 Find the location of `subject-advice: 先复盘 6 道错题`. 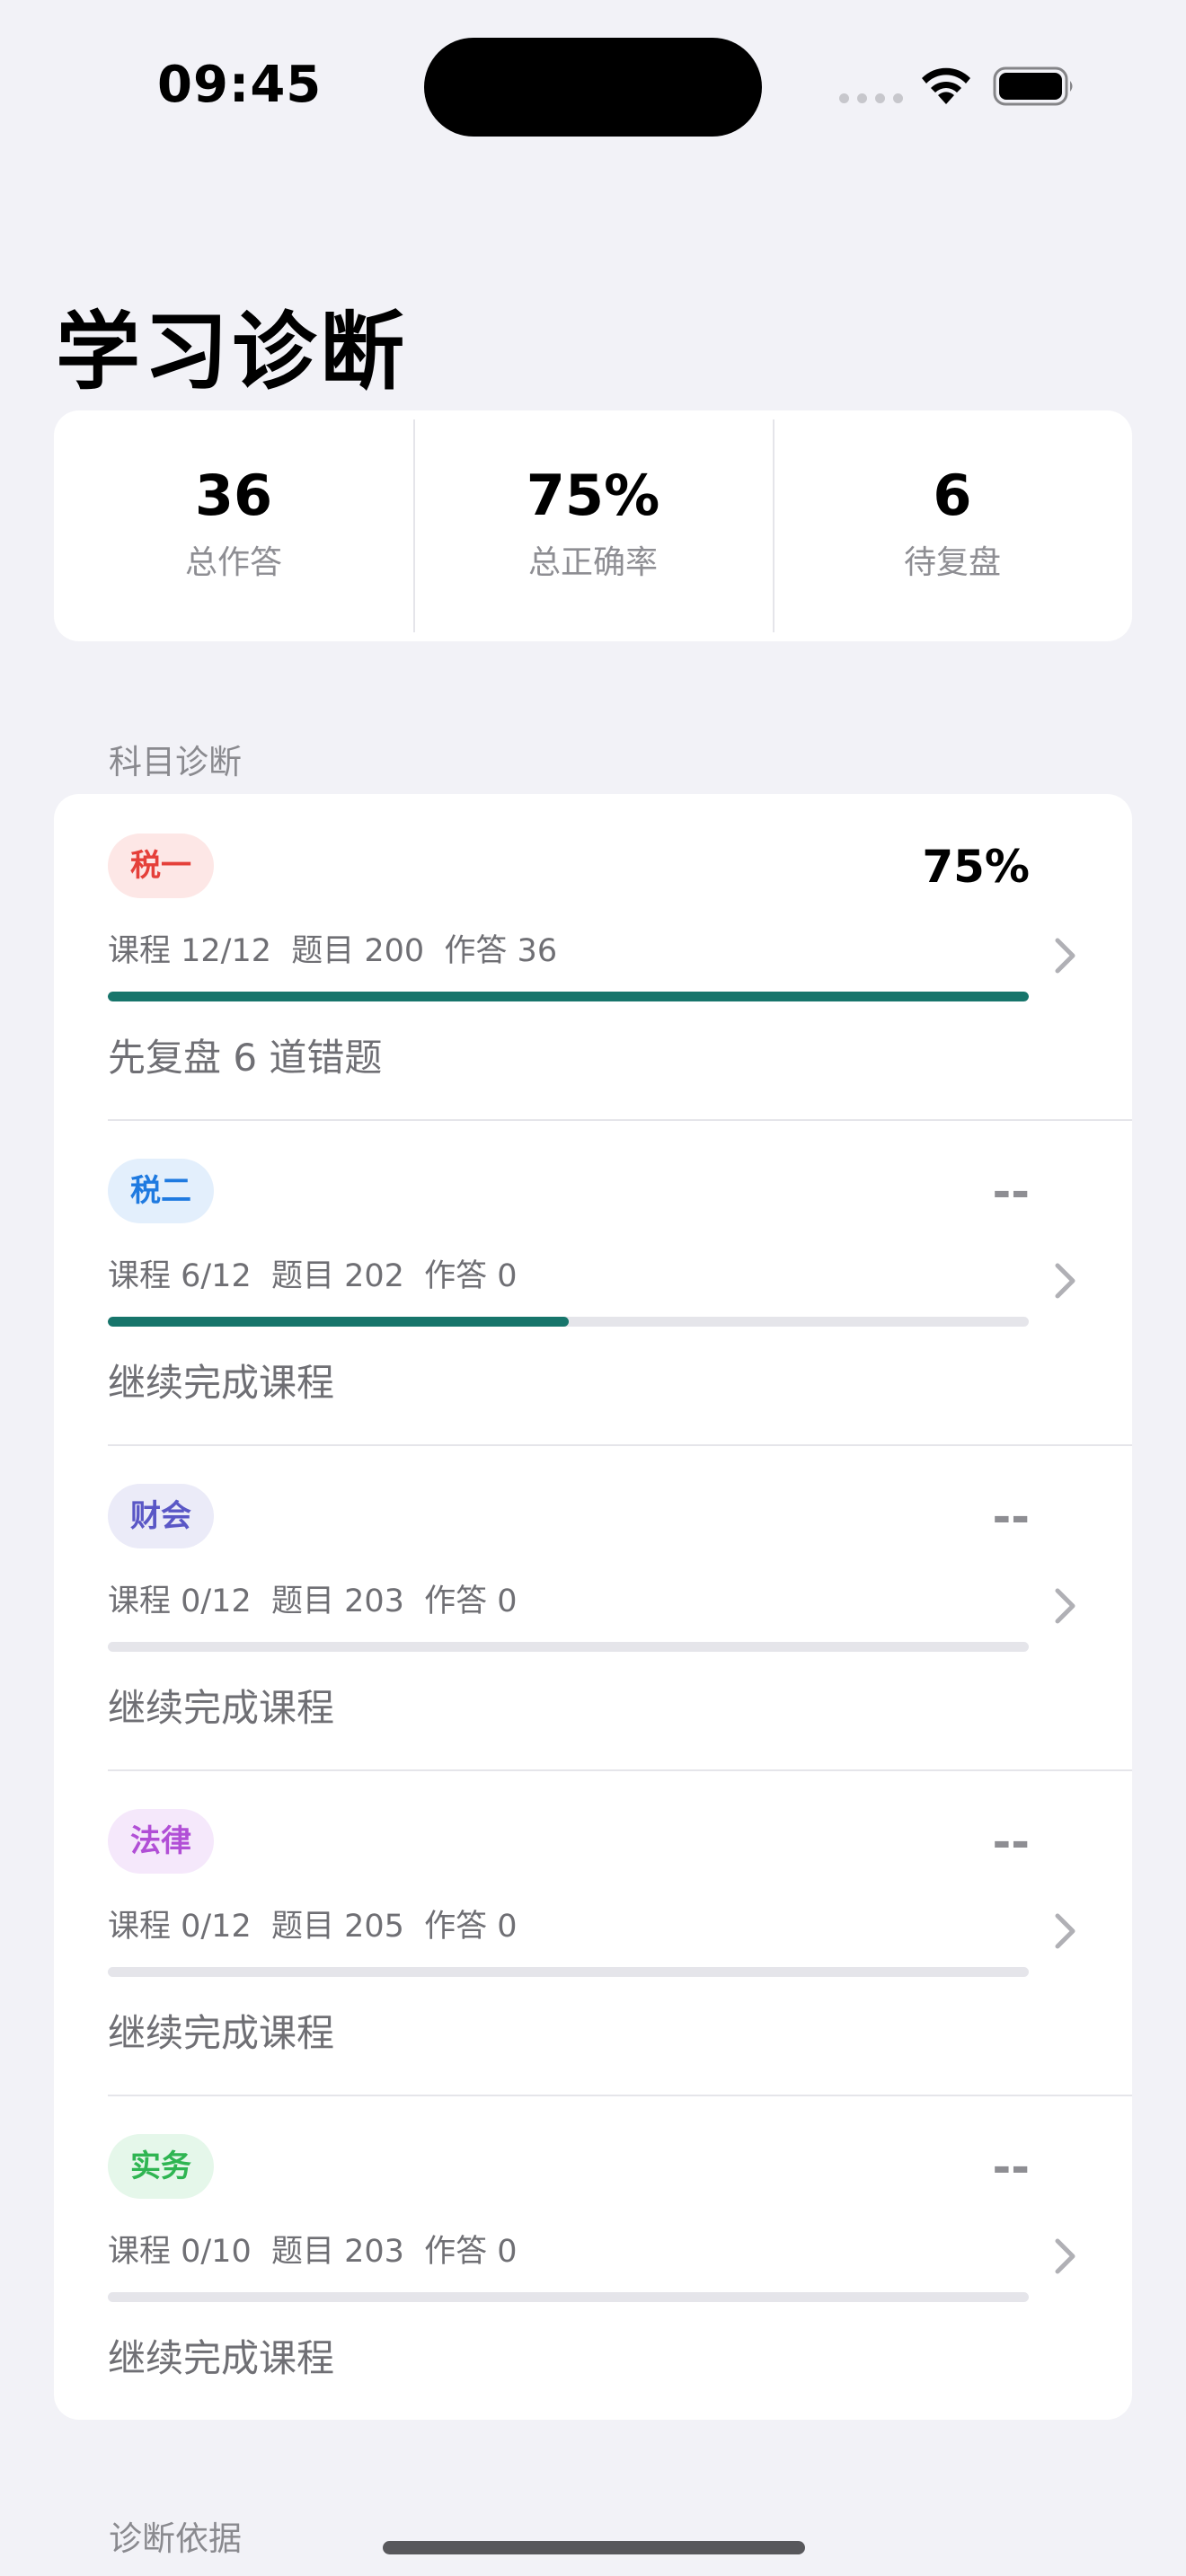

subject-advice: 先复盘 6 道错题 is located at coordinates (245, 1058).